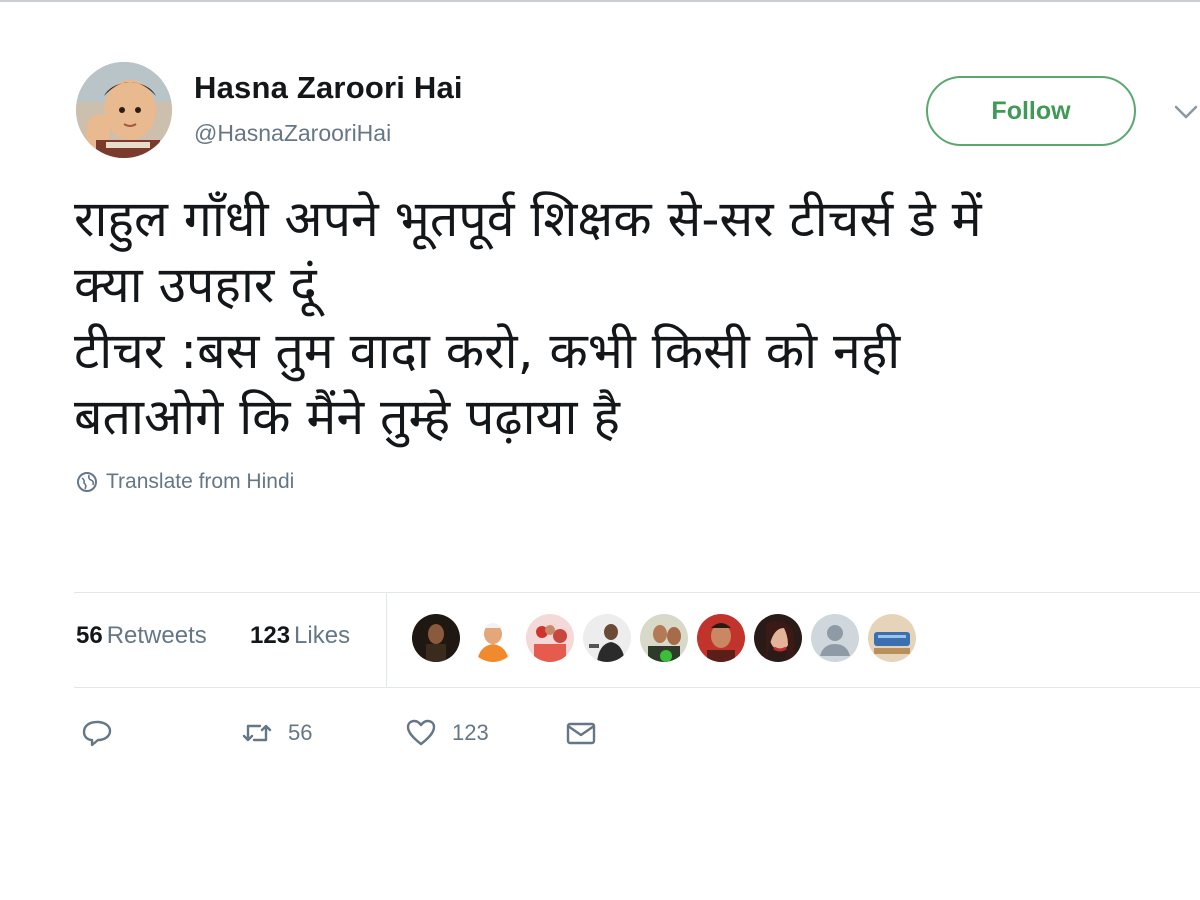 This screenshot has width=1200, height=900. What do you see at coordinates (446, 733) in the screenshot?
I see `like-button: 123` at bounding box center [446, 733].